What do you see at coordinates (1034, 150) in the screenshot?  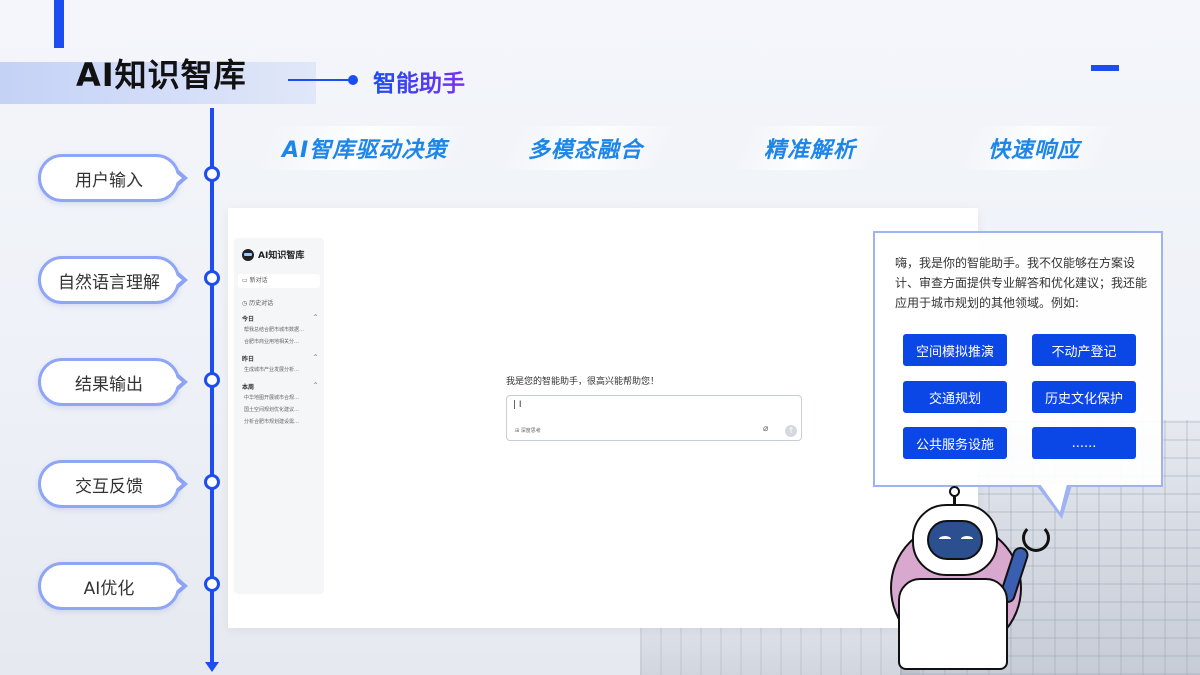 I see `feature-fast: 快速响应` at bounding box center [1034, 150].